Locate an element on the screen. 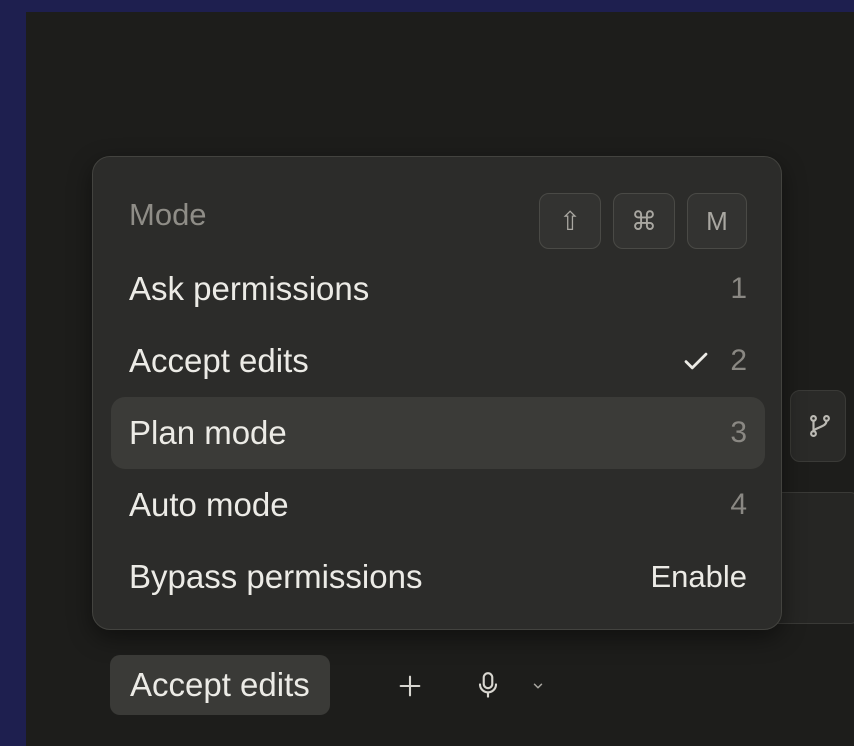  menu-title: Mode is located at coordinates (168, 214).